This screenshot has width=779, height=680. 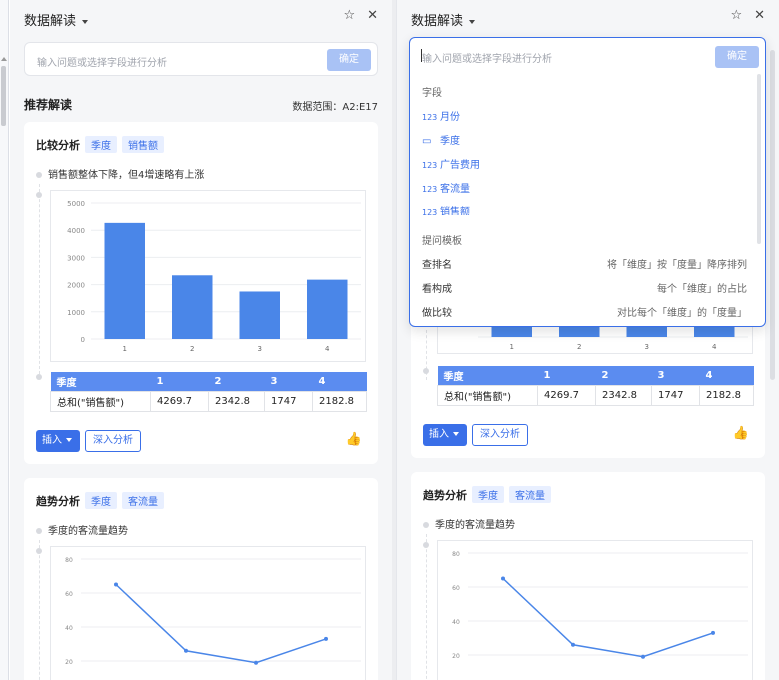 What do you see at coordinates (456, 622) in the screenshot?
I see `y-tick-label: 40` at bounding box center [456, 622].